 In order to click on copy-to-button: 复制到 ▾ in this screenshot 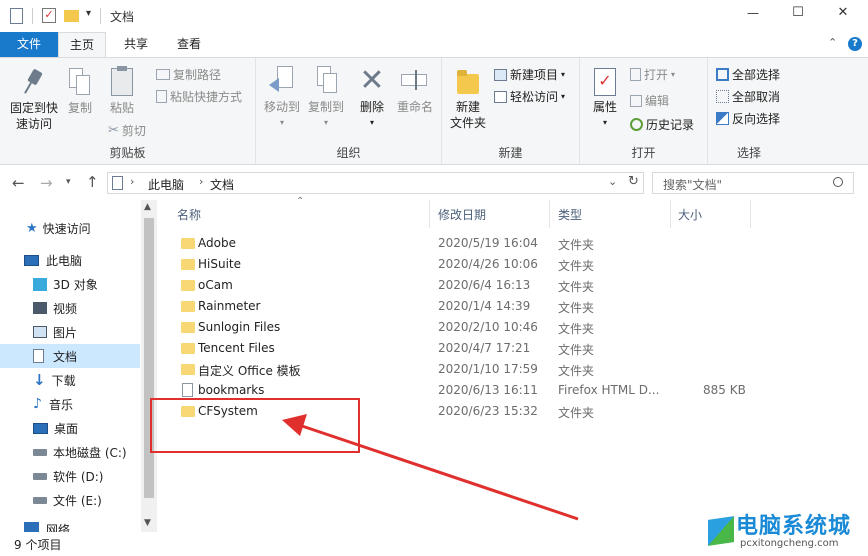, I will do `click(326, 97)`.